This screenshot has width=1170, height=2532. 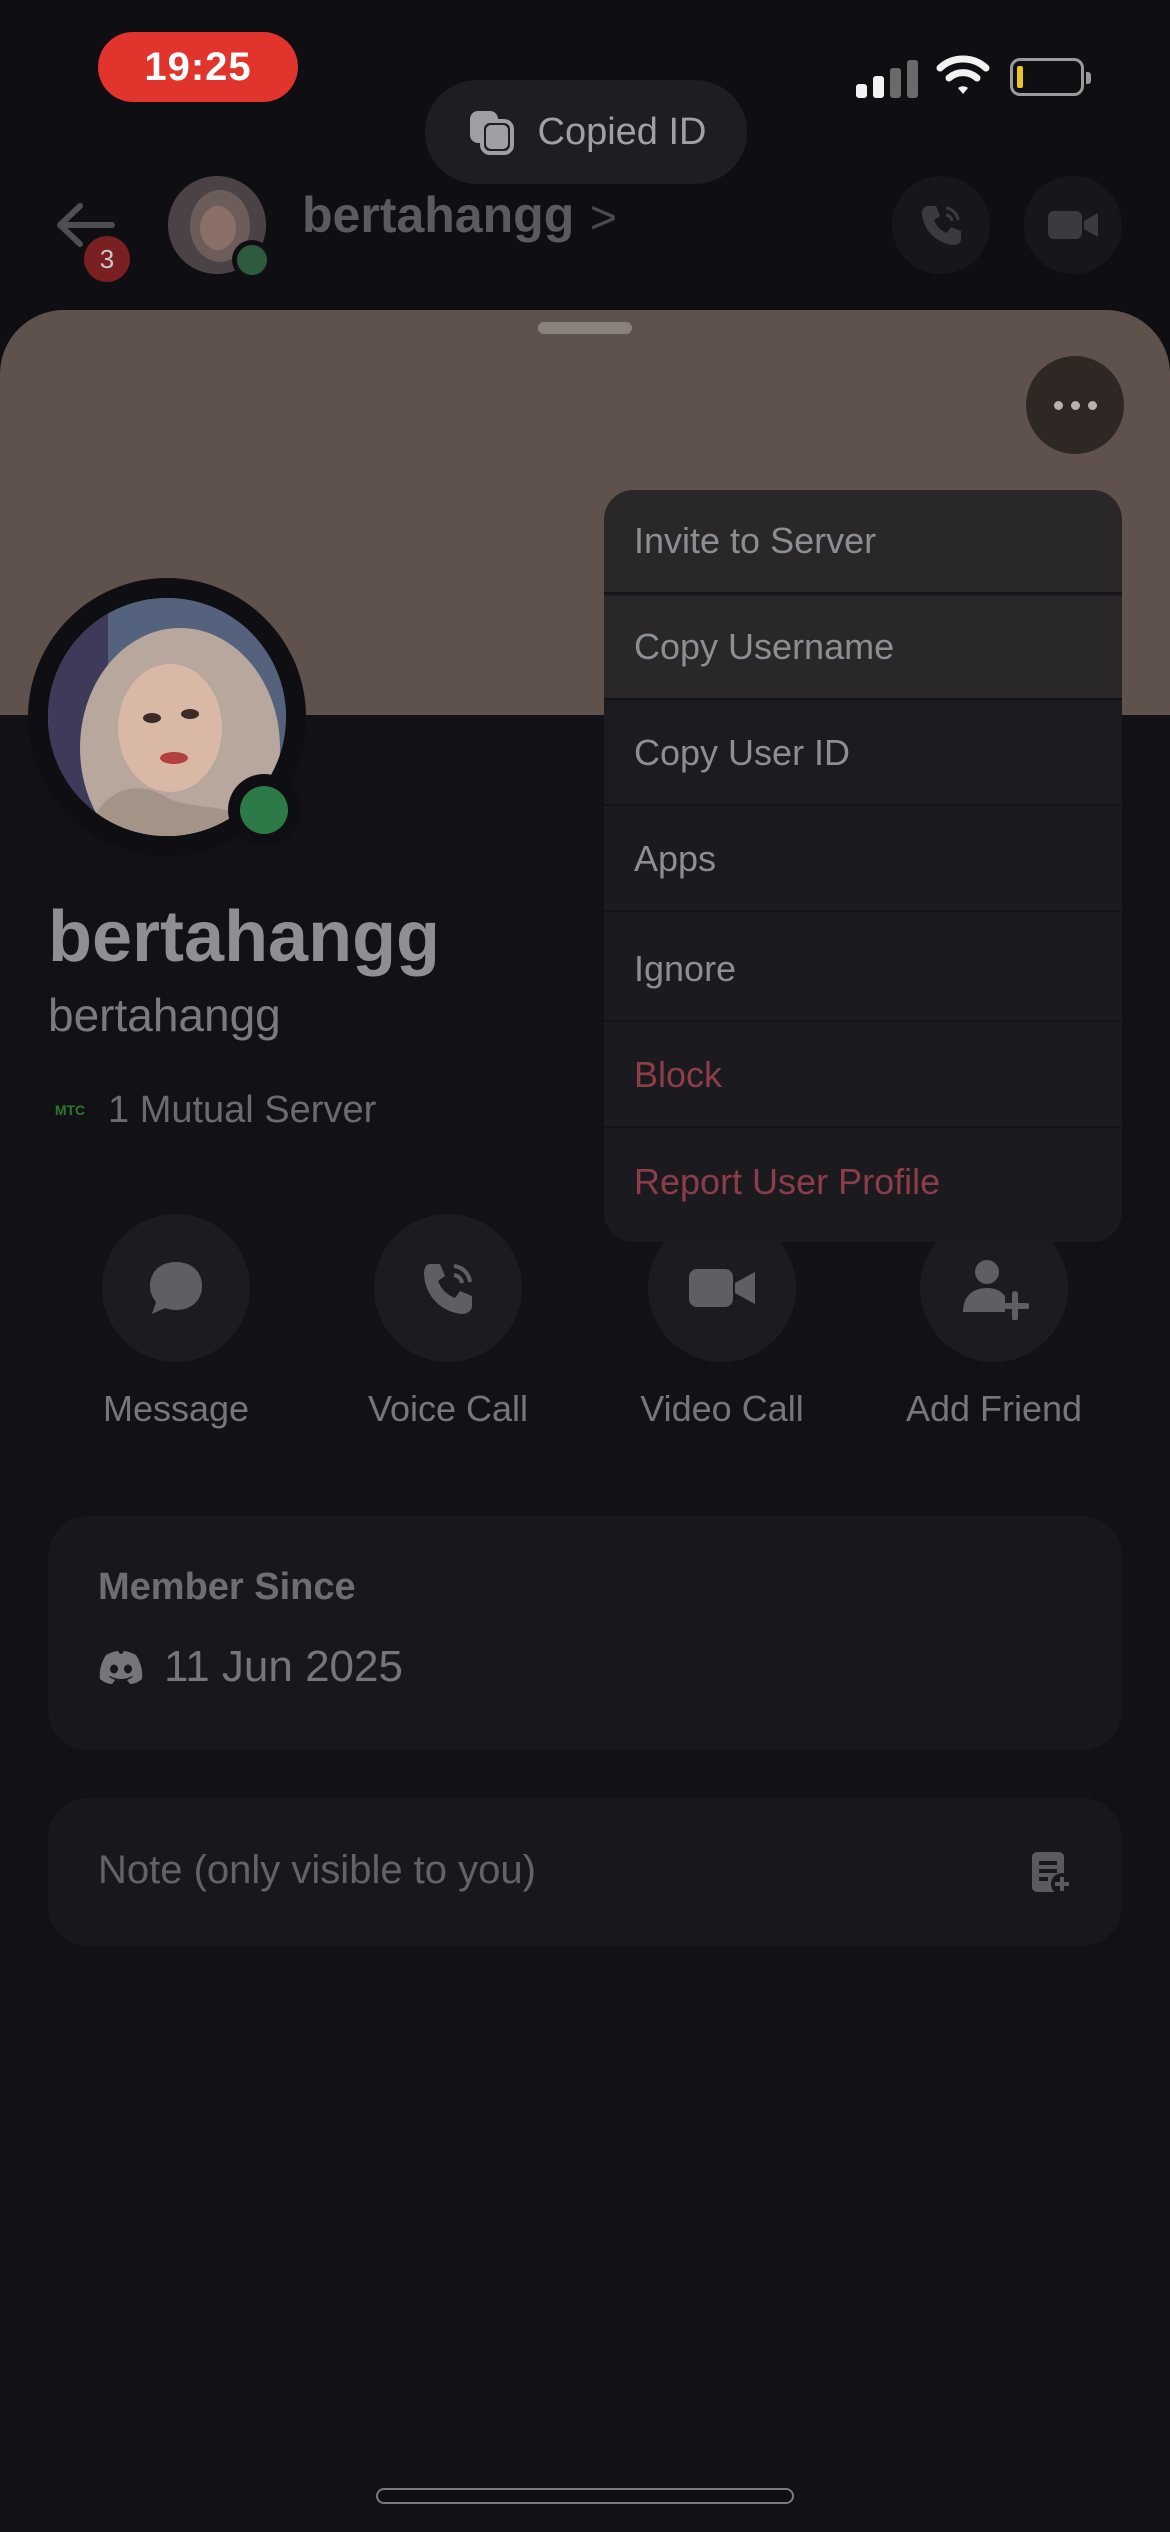 I want to click on voice-call-label: Voice Call, so click(x=448, y=1408).